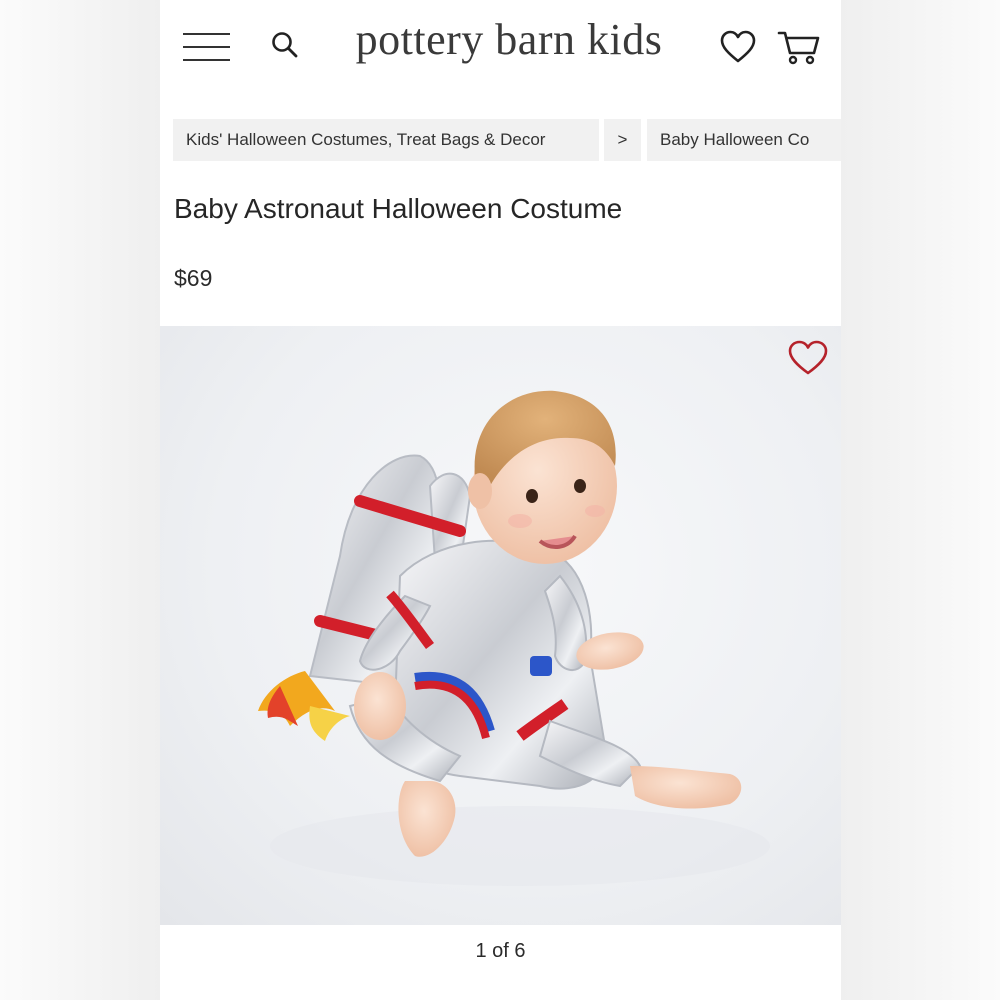 Image resolution: width=1000 pixels, height=1000 pixels. I want to click on search-icon, so click(285, 45).